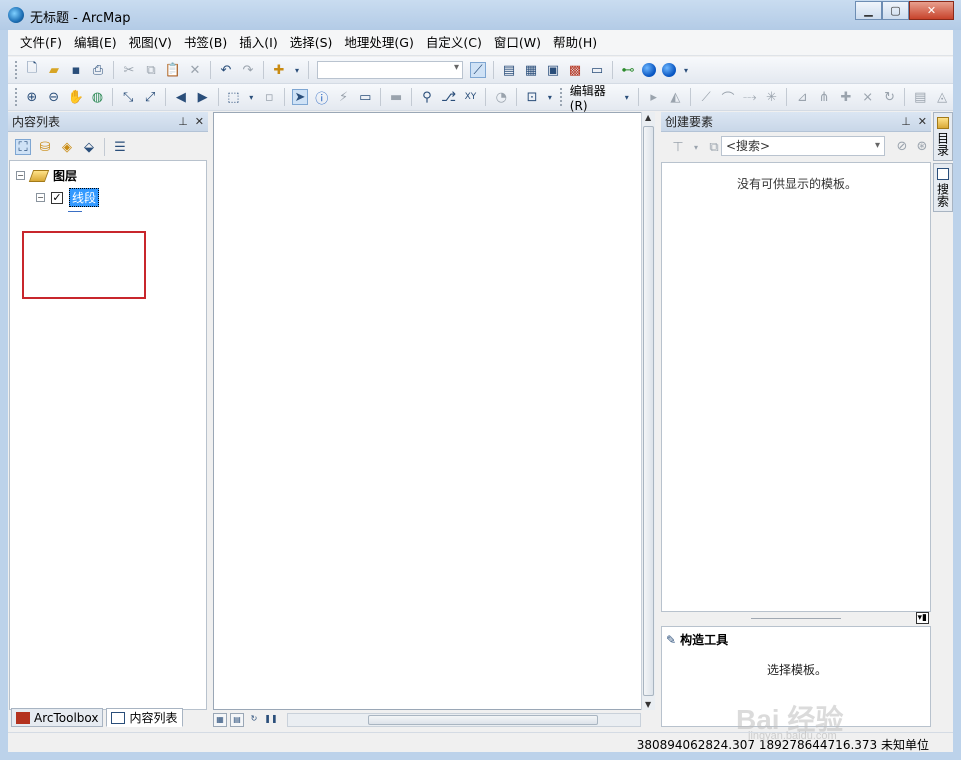 The image size is (961, 760). I want to click on data-view-icon: ▦, so click(220, 720).